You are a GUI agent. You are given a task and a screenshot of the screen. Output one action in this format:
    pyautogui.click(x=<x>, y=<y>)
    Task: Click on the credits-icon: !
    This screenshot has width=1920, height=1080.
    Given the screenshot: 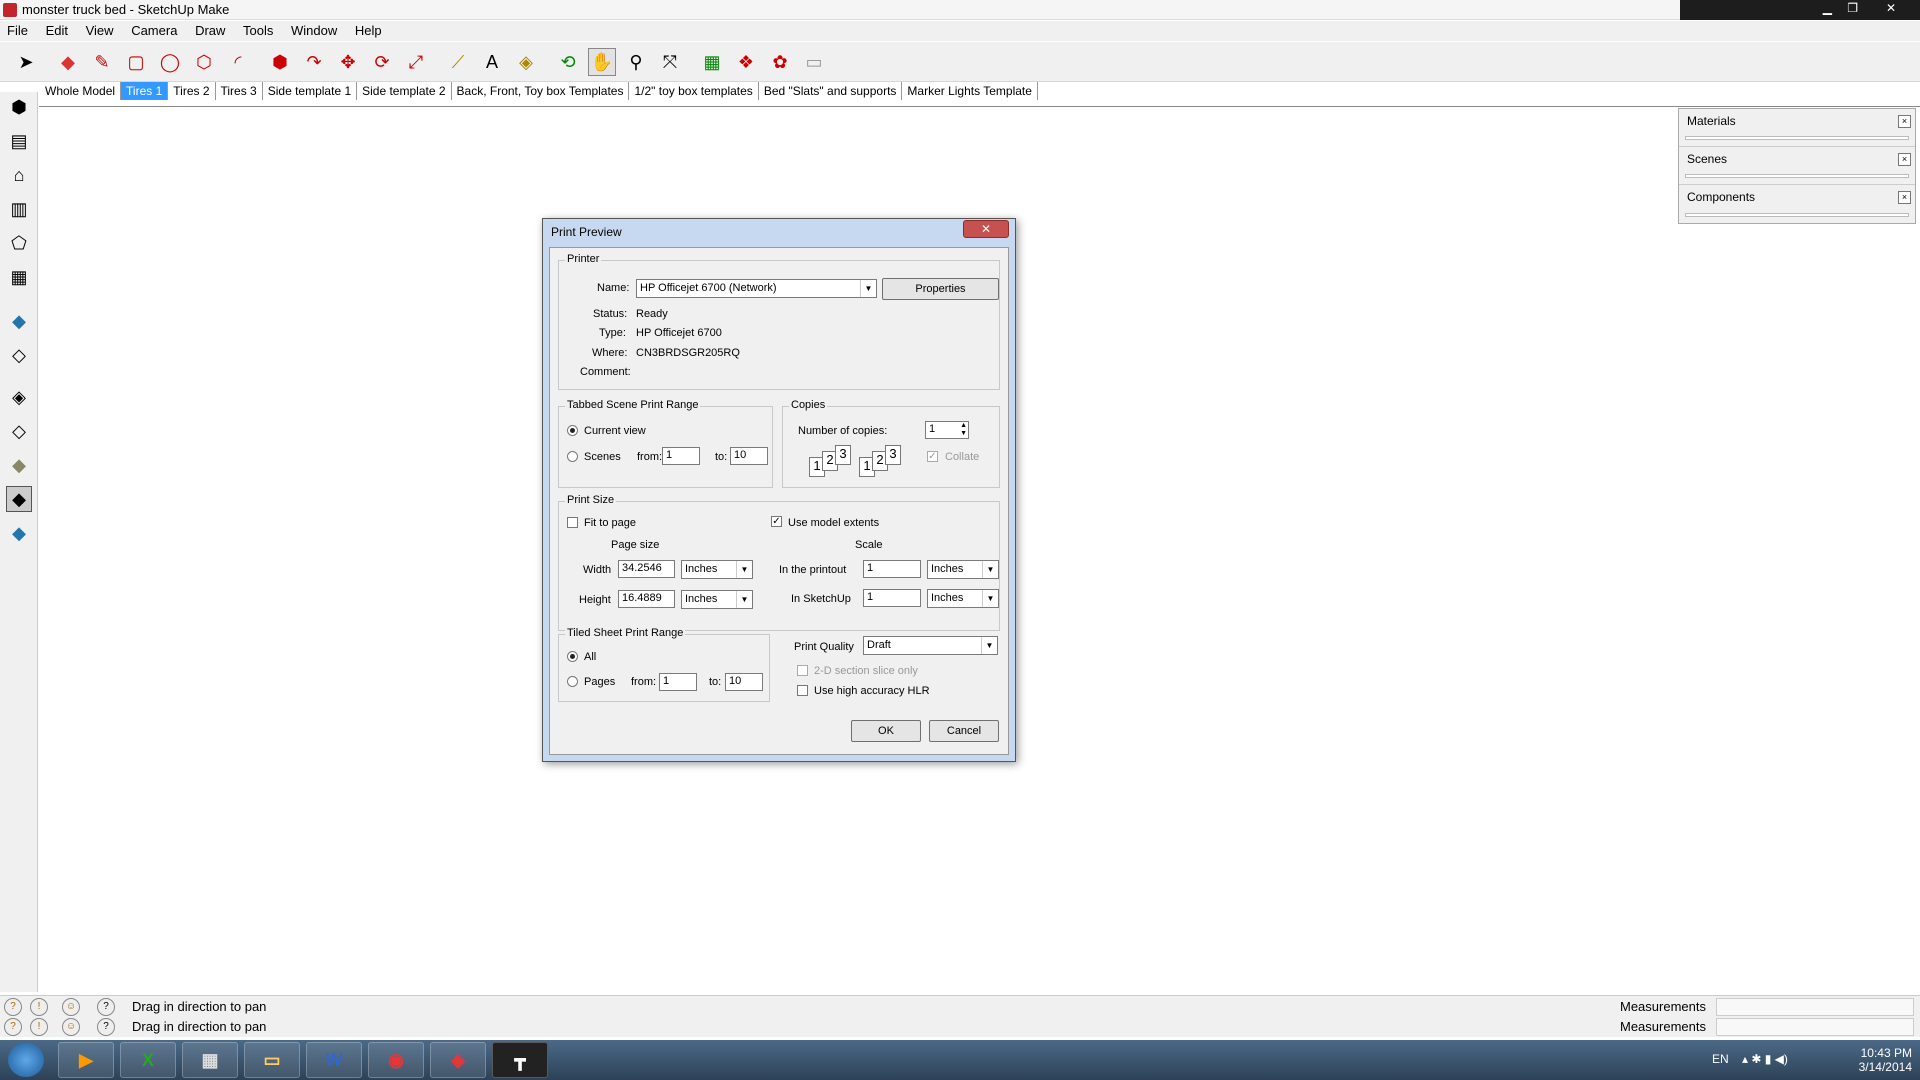 What is the action you would take?
    pyautogui.click(x=39, y=1027)
    